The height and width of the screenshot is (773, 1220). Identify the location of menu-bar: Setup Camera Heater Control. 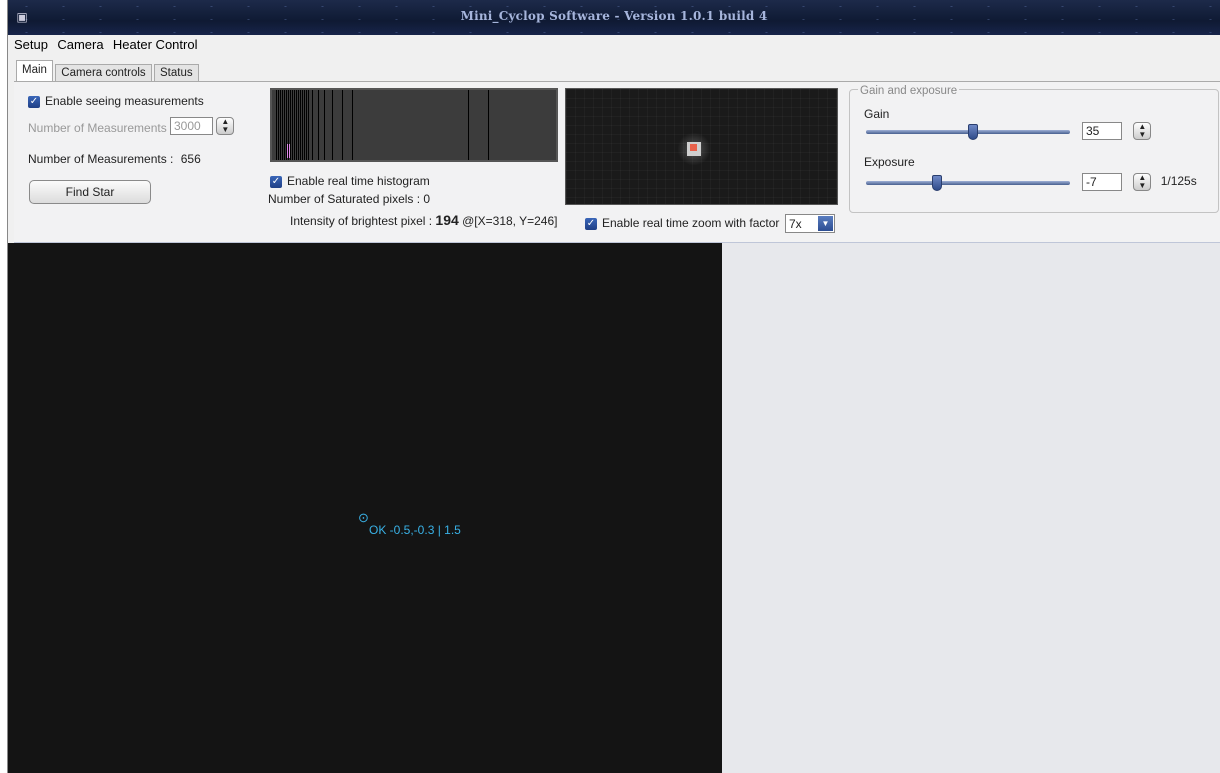
(108, 47).